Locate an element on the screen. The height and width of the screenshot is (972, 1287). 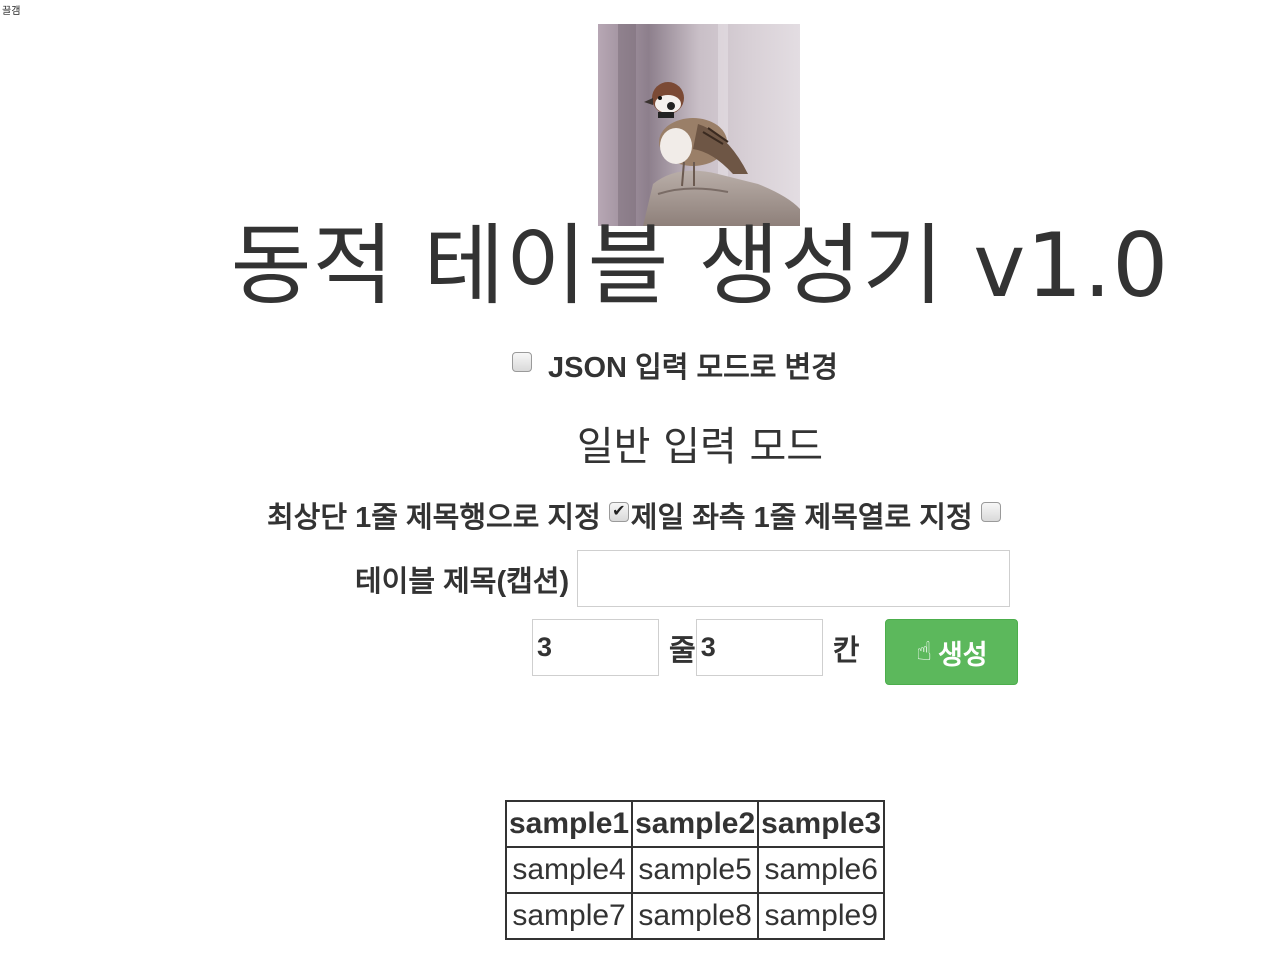
table-cell: sample9 is located at coordinates (821, 916).